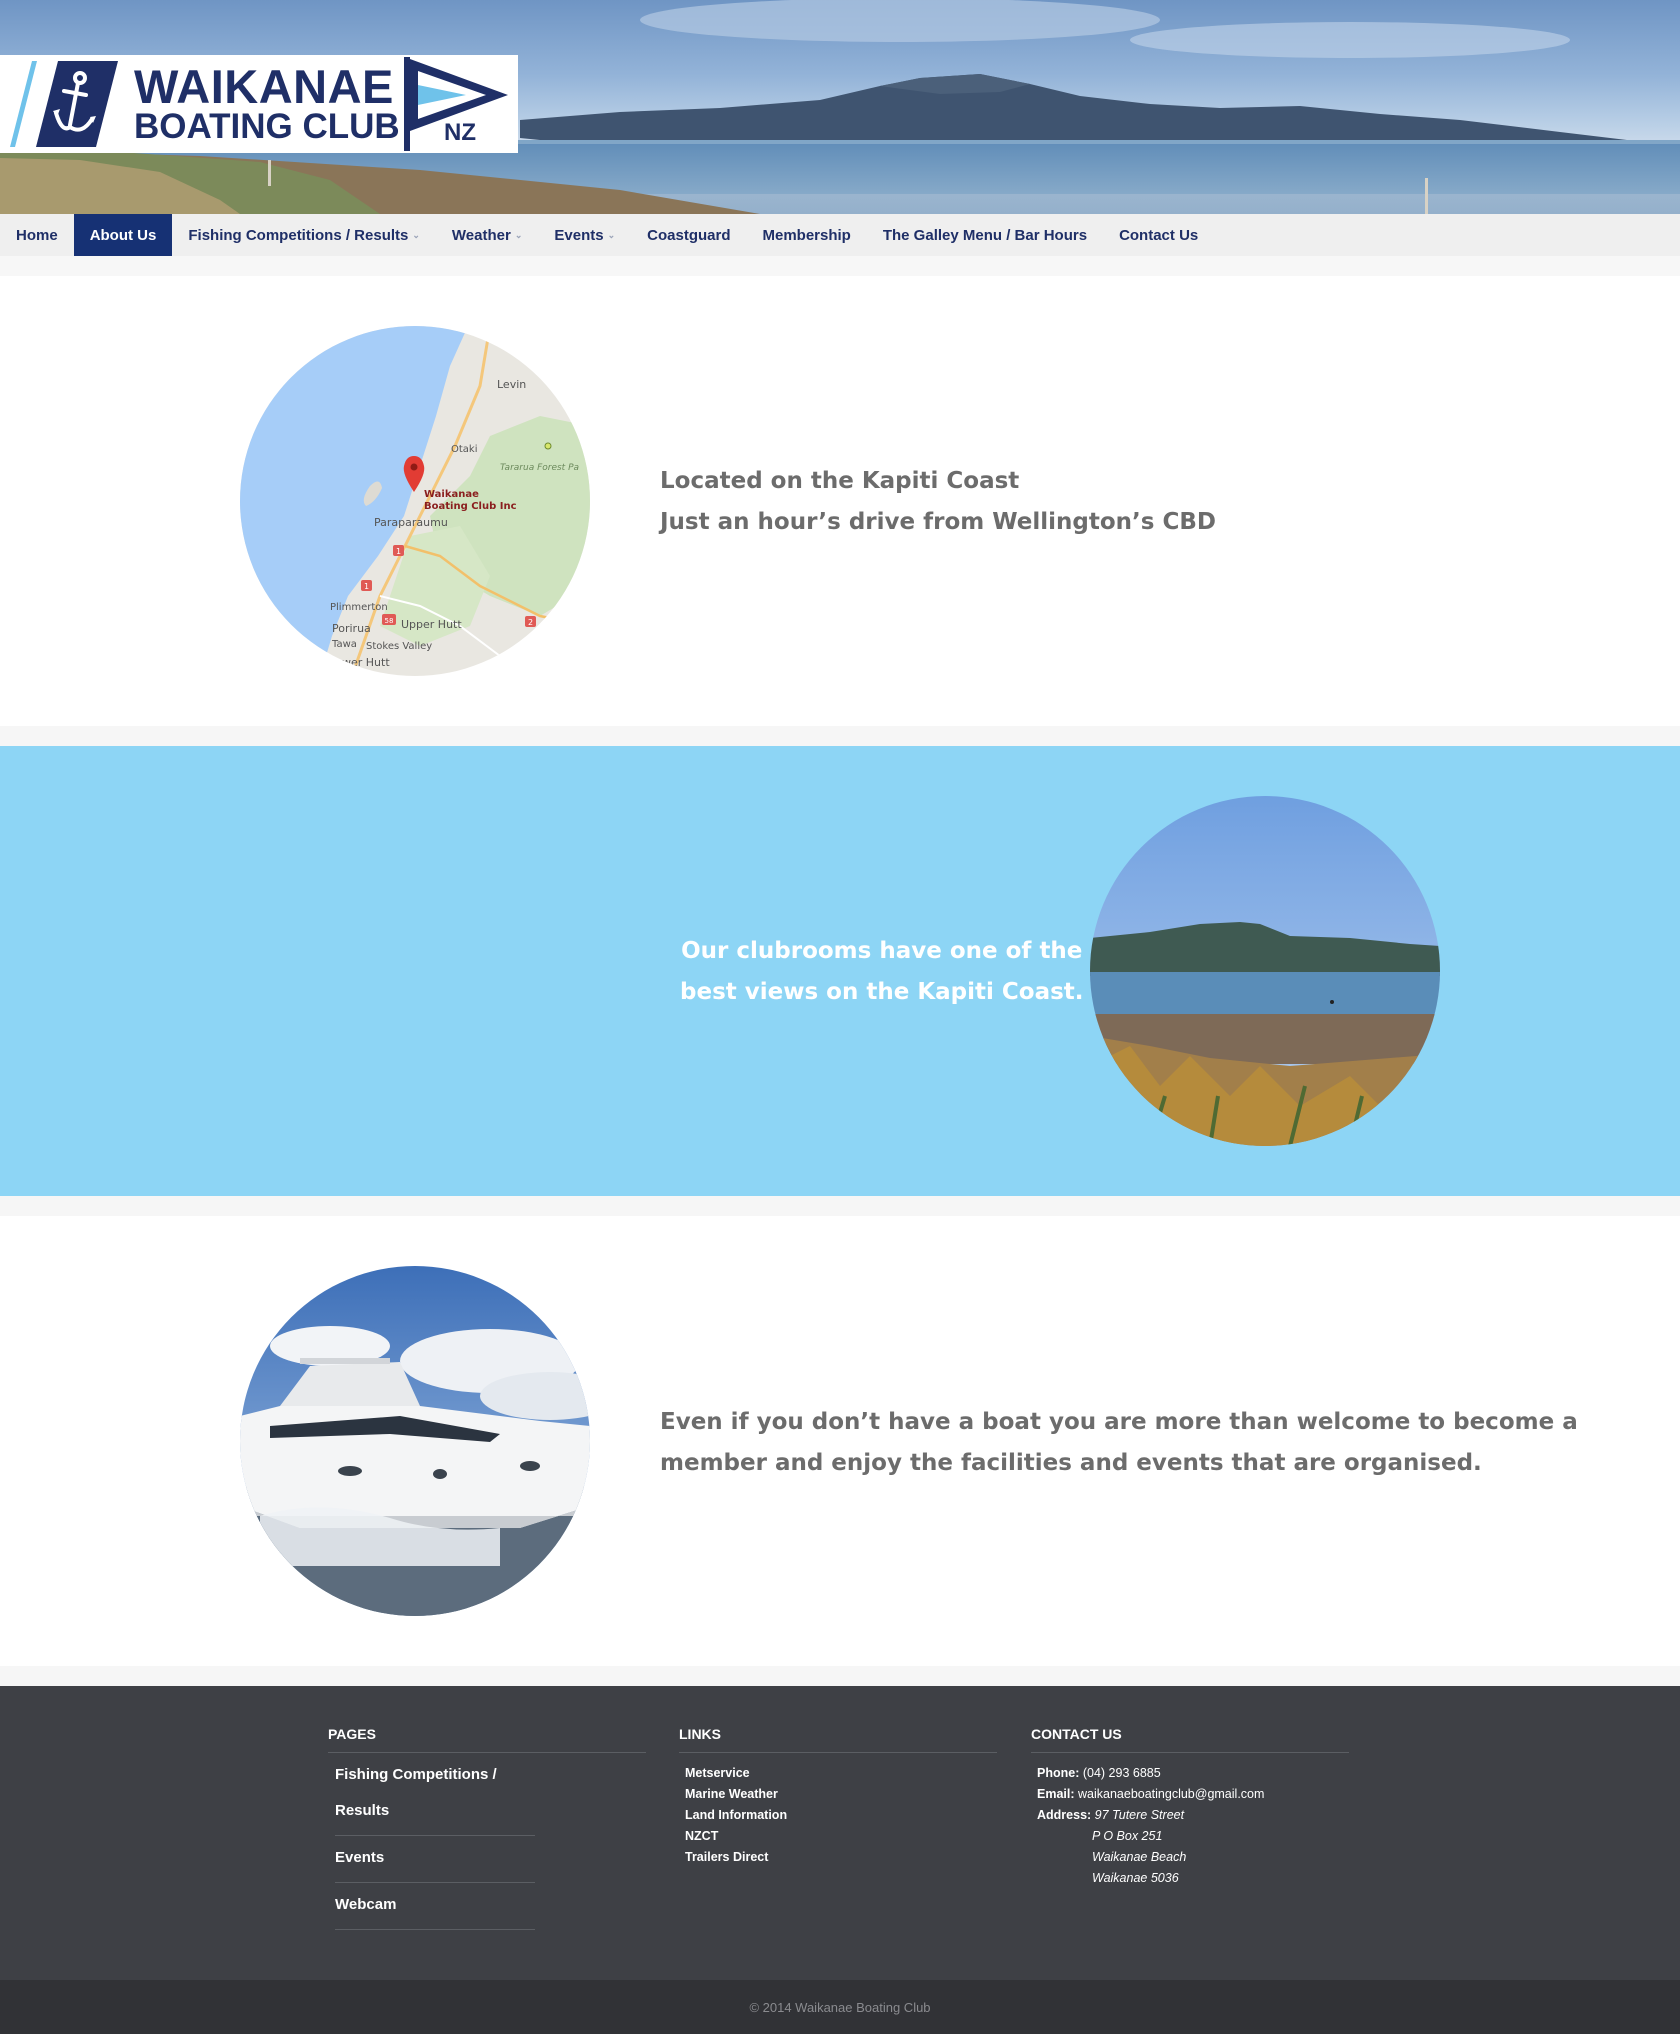 The width and height of the screenshot is (1680, 2034). I want to click on nav-label: About Us, so click(123, 235).